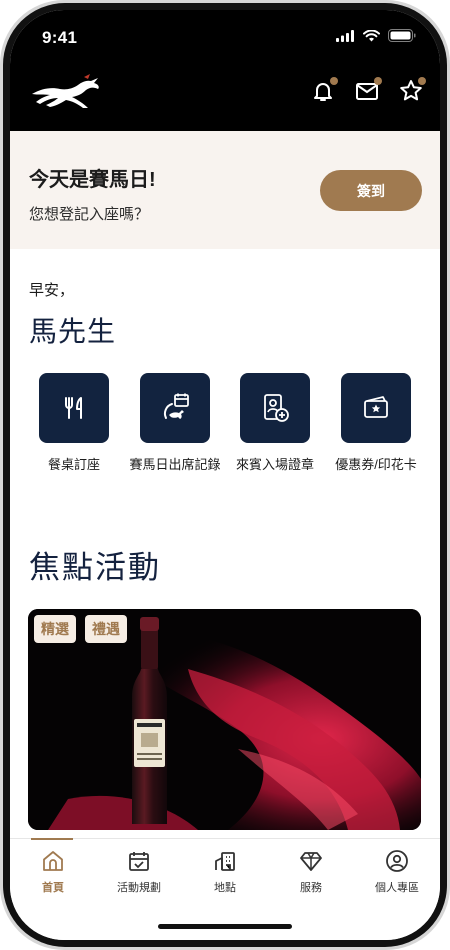 This screenshot has height=950, width=450. I want to click on nav-event-planning: 活動規劃, so click(139, 872).